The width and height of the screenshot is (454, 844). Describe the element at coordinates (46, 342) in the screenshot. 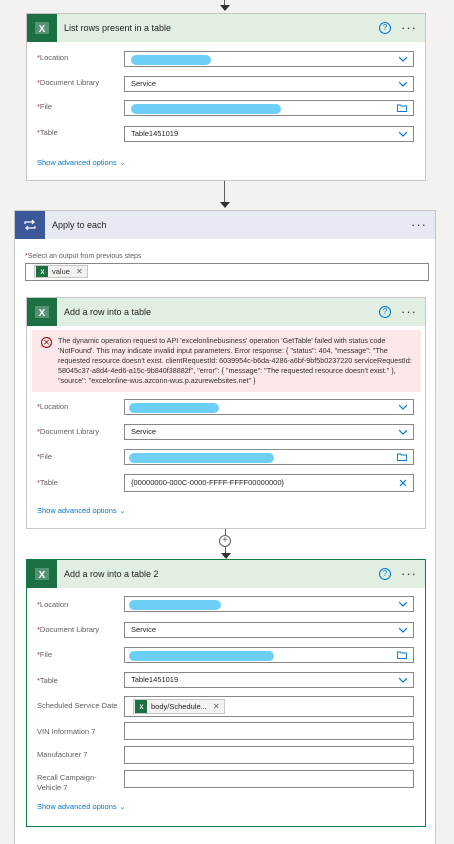

I see `error-icon: ✕` at that location.